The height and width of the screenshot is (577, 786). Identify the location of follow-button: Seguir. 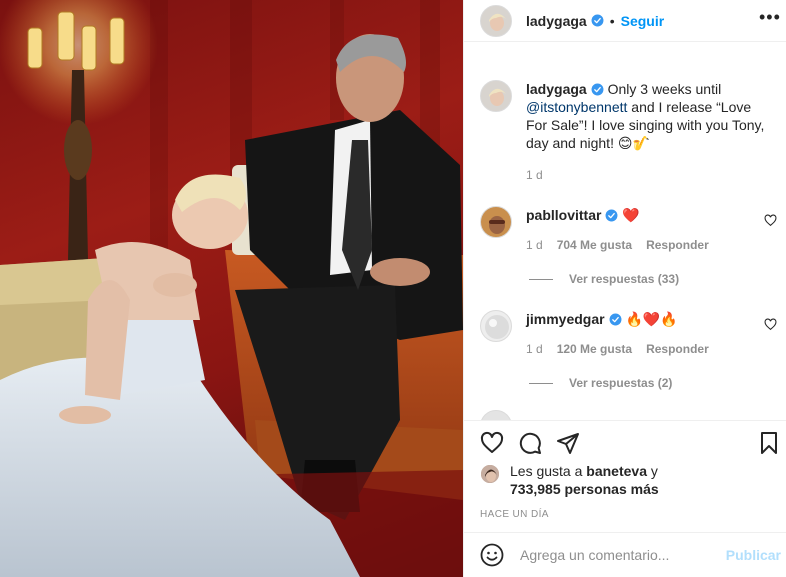
(643, 21).